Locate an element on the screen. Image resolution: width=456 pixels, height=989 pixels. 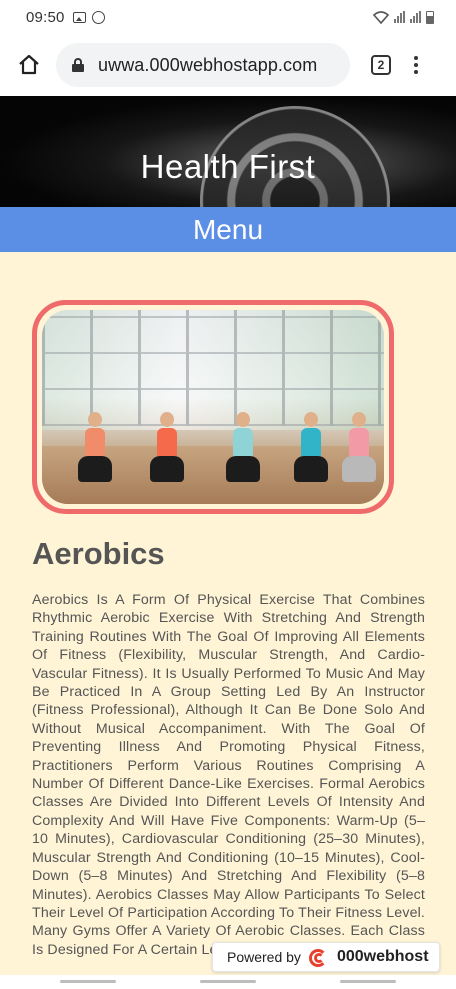
address-bar: uwwa.000webhostapp.com is located at coordinates (203, 65).